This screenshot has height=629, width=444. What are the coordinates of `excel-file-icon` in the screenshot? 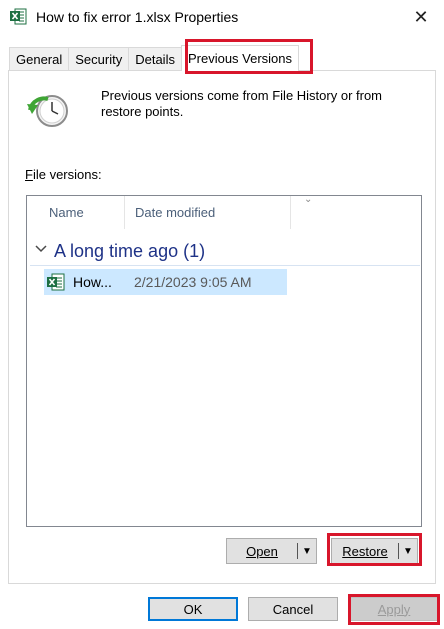 It's located at (56, 282).